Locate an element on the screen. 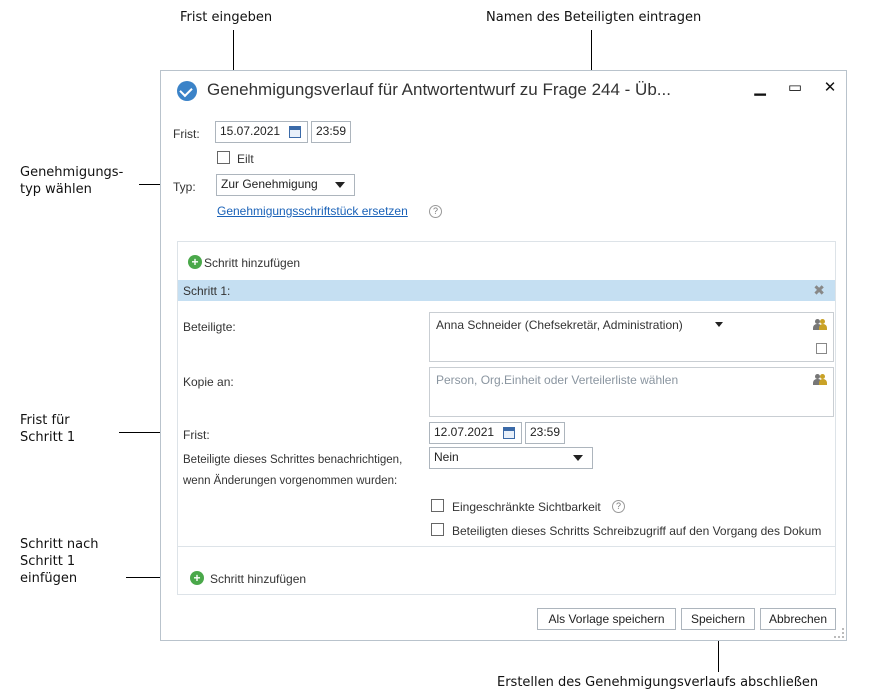  replace-document-link: Genehmigungsschriftstück ersetzen is located at coordinates (312, 211).